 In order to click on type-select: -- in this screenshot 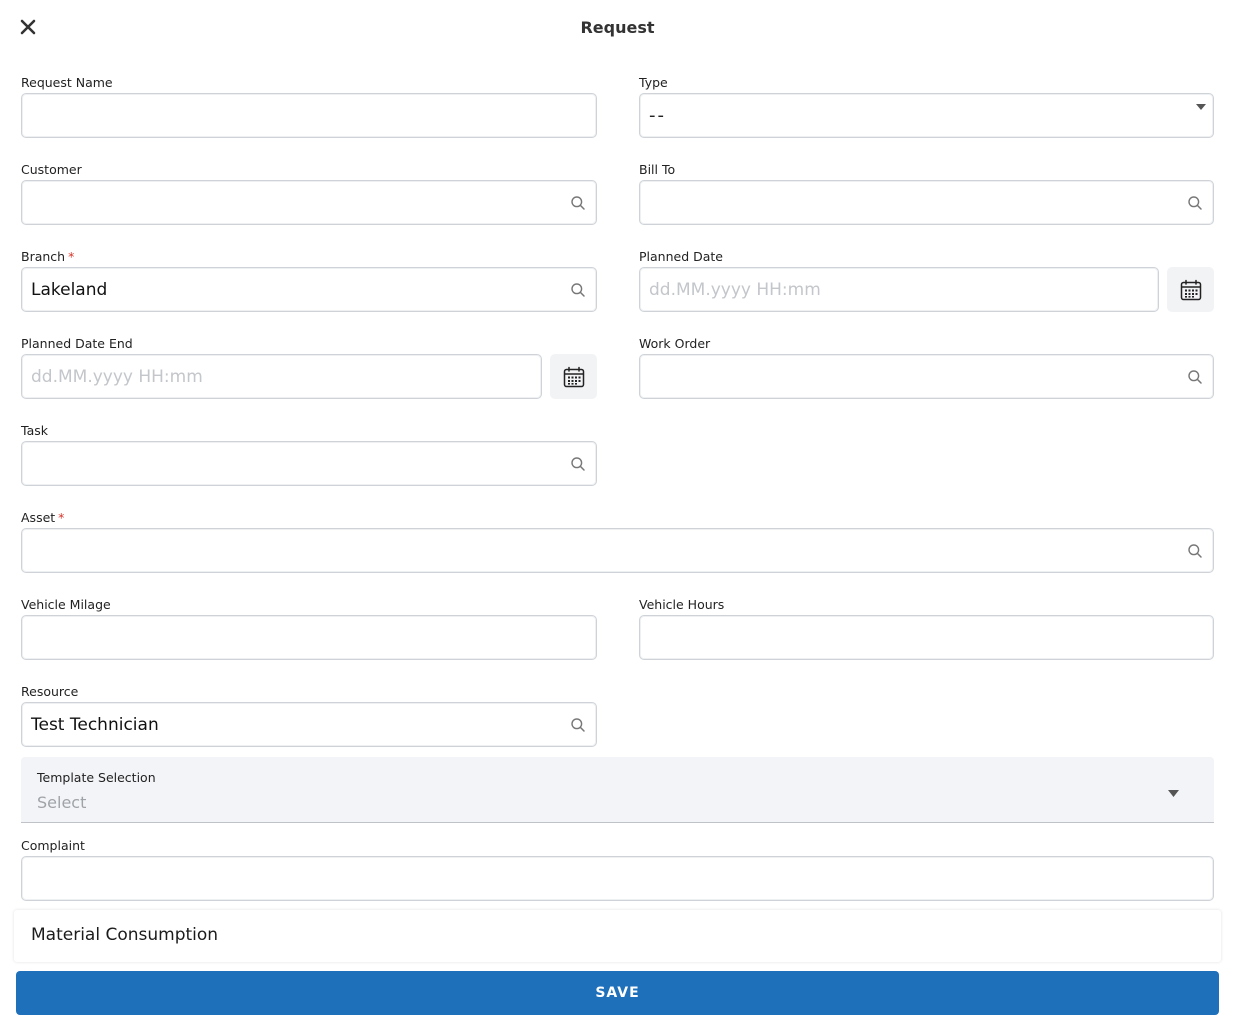, I will do `click(926, 115)`.